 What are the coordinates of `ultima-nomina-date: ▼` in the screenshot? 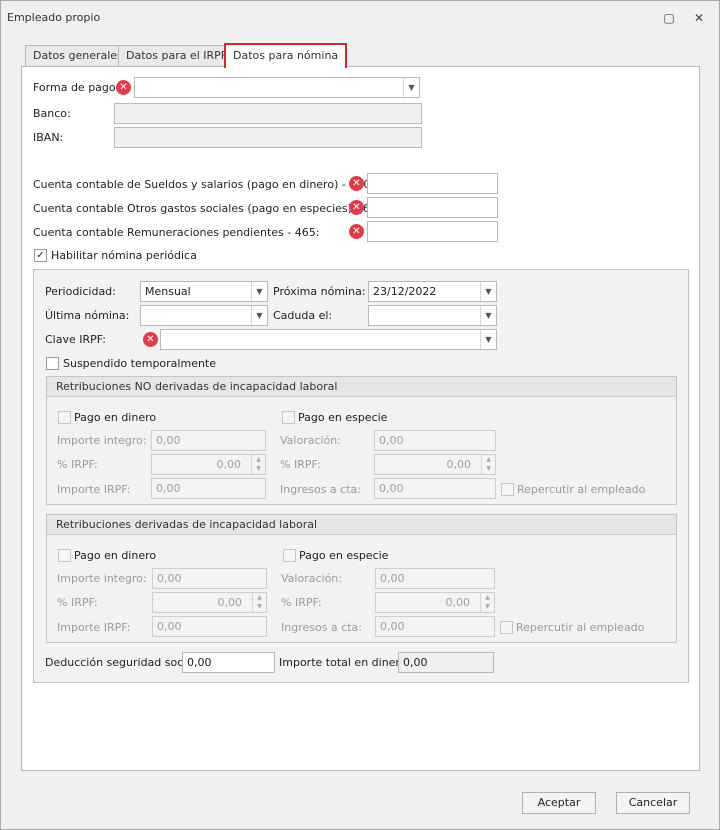 It's located at (204, 315).